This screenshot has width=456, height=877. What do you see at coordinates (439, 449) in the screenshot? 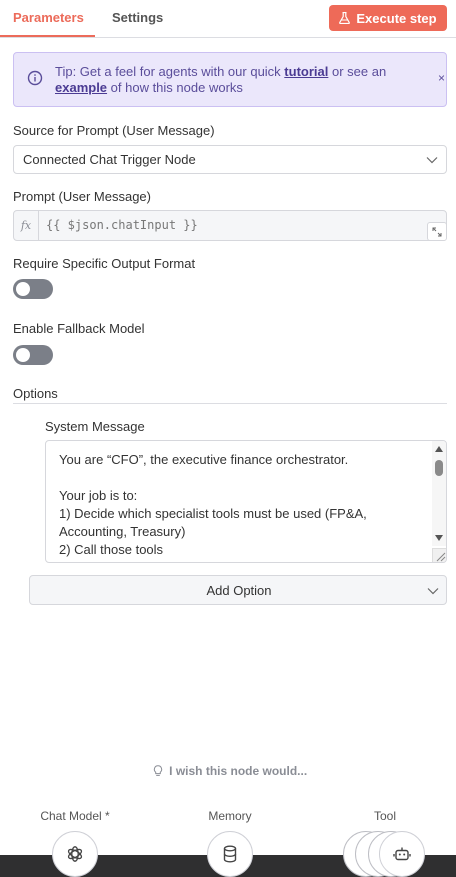
I see `scroll-up-arrow-icon` at bounding box center [439, 449].